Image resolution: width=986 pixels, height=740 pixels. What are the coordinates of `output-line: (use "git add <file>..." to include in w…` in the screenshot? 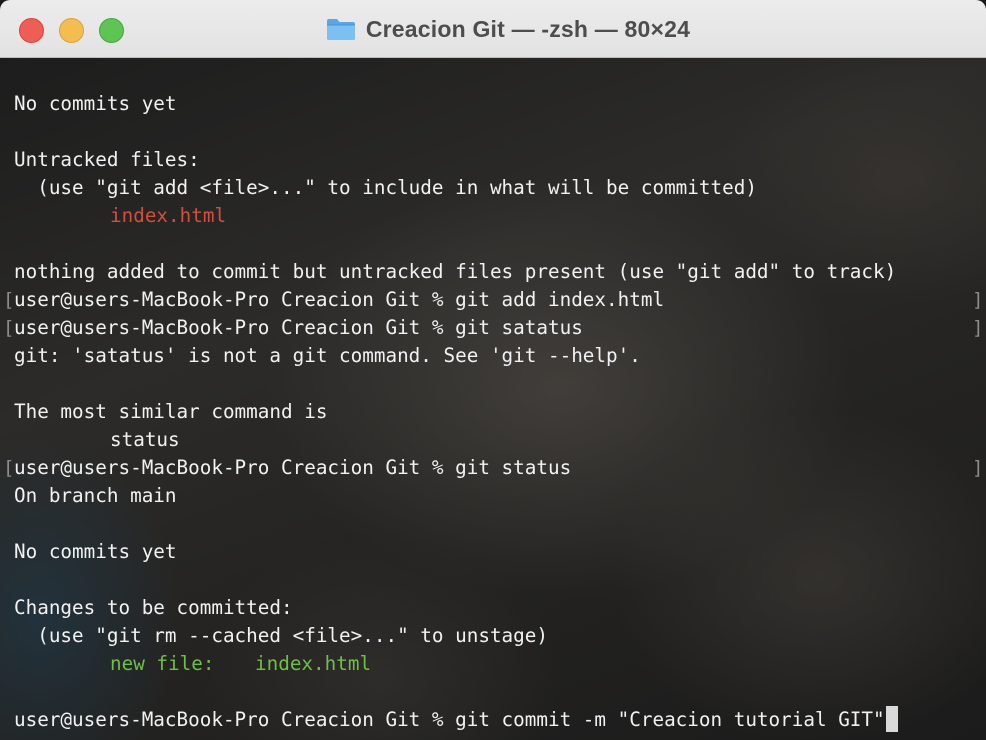 It's located at (385, 187).